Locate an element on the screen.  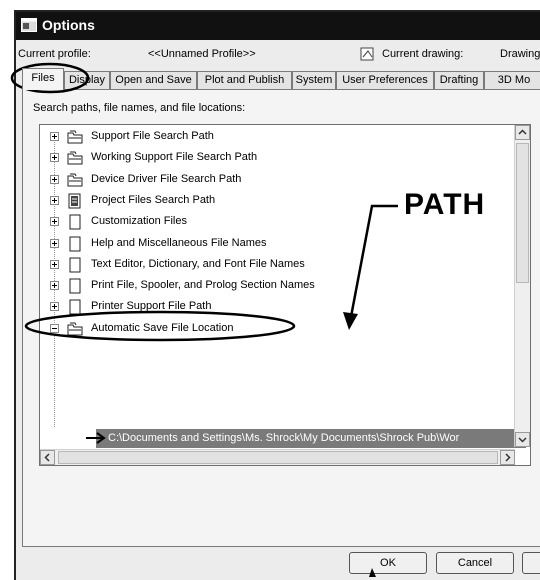
tree-item: Help and Miscellaneous File Names is located at coordinates (285, 244).